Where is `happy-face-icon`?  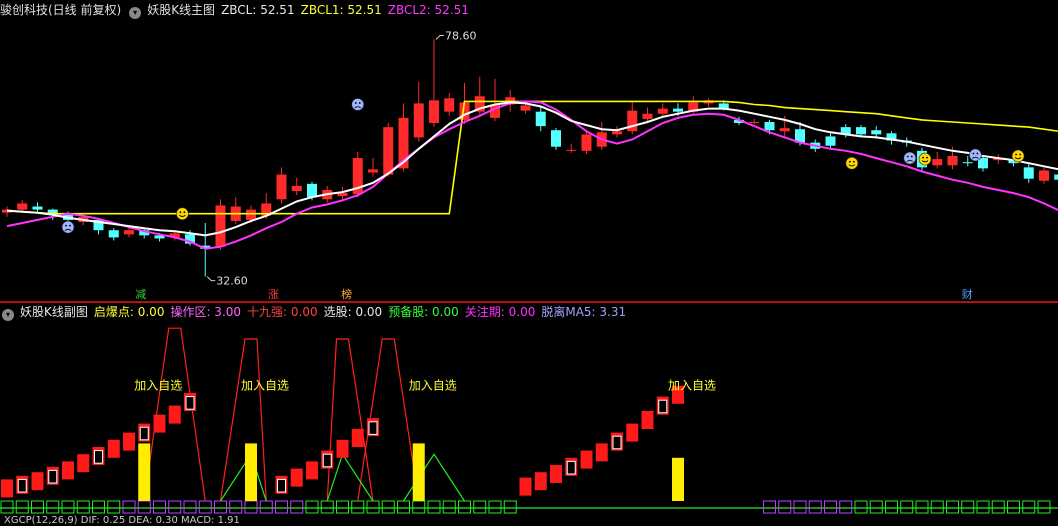
happy-face-icon is located at coordinates (925, 159).